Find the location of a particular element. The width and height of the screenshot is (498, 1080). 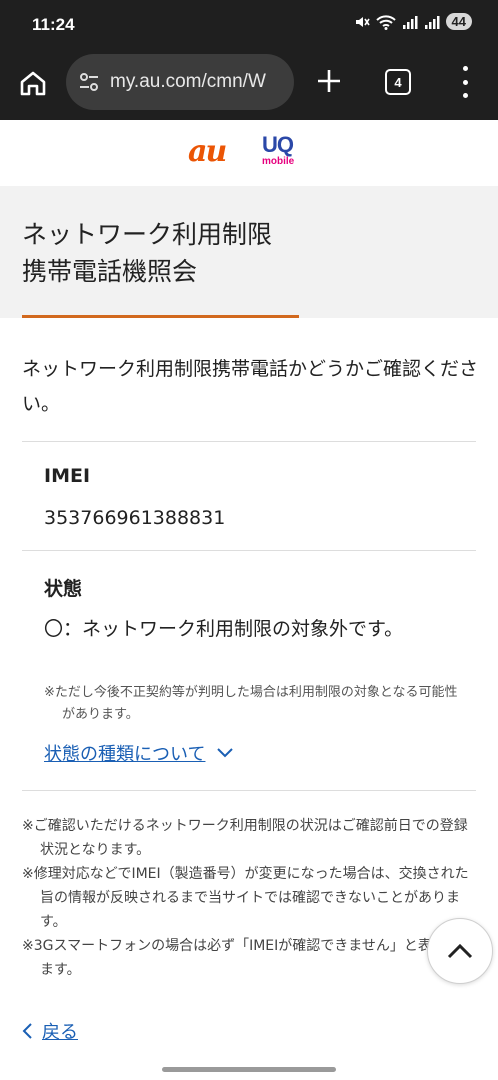

uq-logo-subtext: mobile is located at coordinates (278, 161).